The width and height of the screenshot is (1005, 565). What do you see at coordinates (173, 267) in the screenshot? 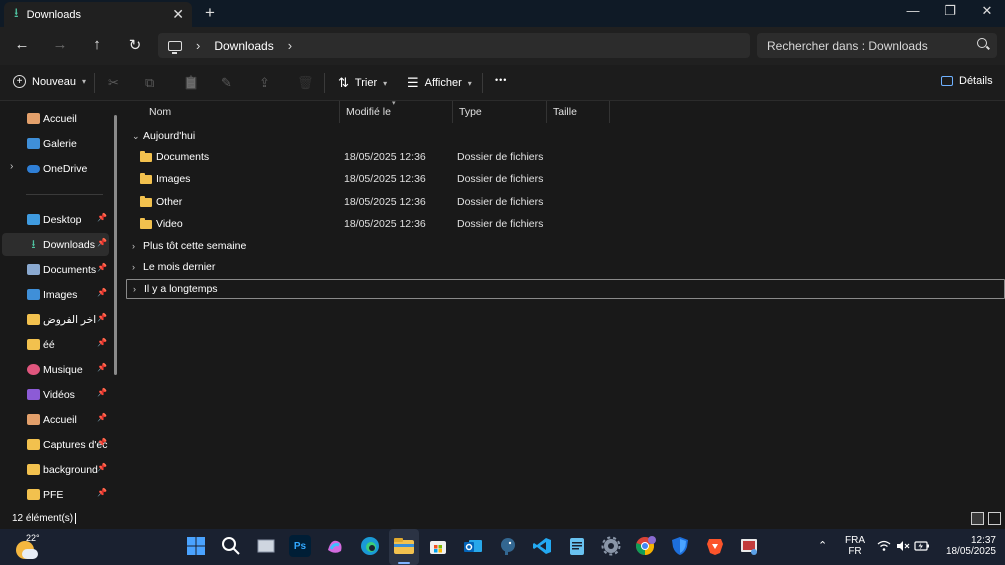
I see `group-header-last-month: › Le mois dernier` at bounding box center [173, 267].